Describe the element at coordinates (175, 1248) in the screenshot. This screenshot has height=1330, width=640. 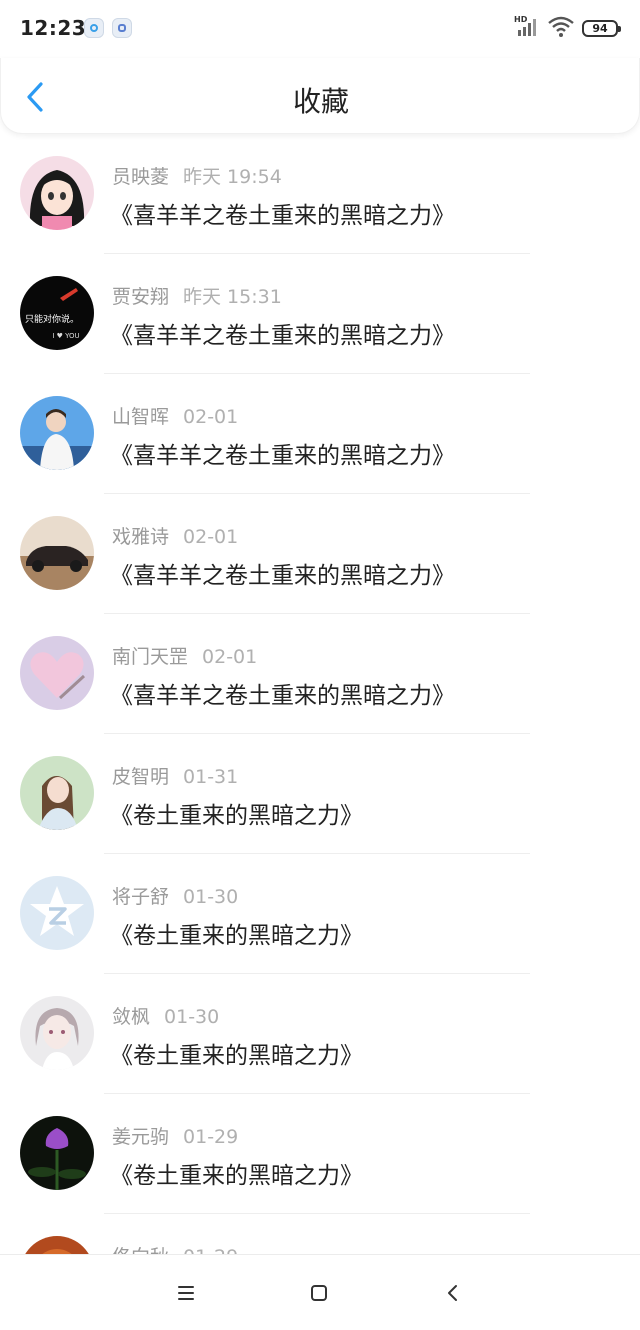
I see `item-meta: 佟向秋 01-29` at that location.